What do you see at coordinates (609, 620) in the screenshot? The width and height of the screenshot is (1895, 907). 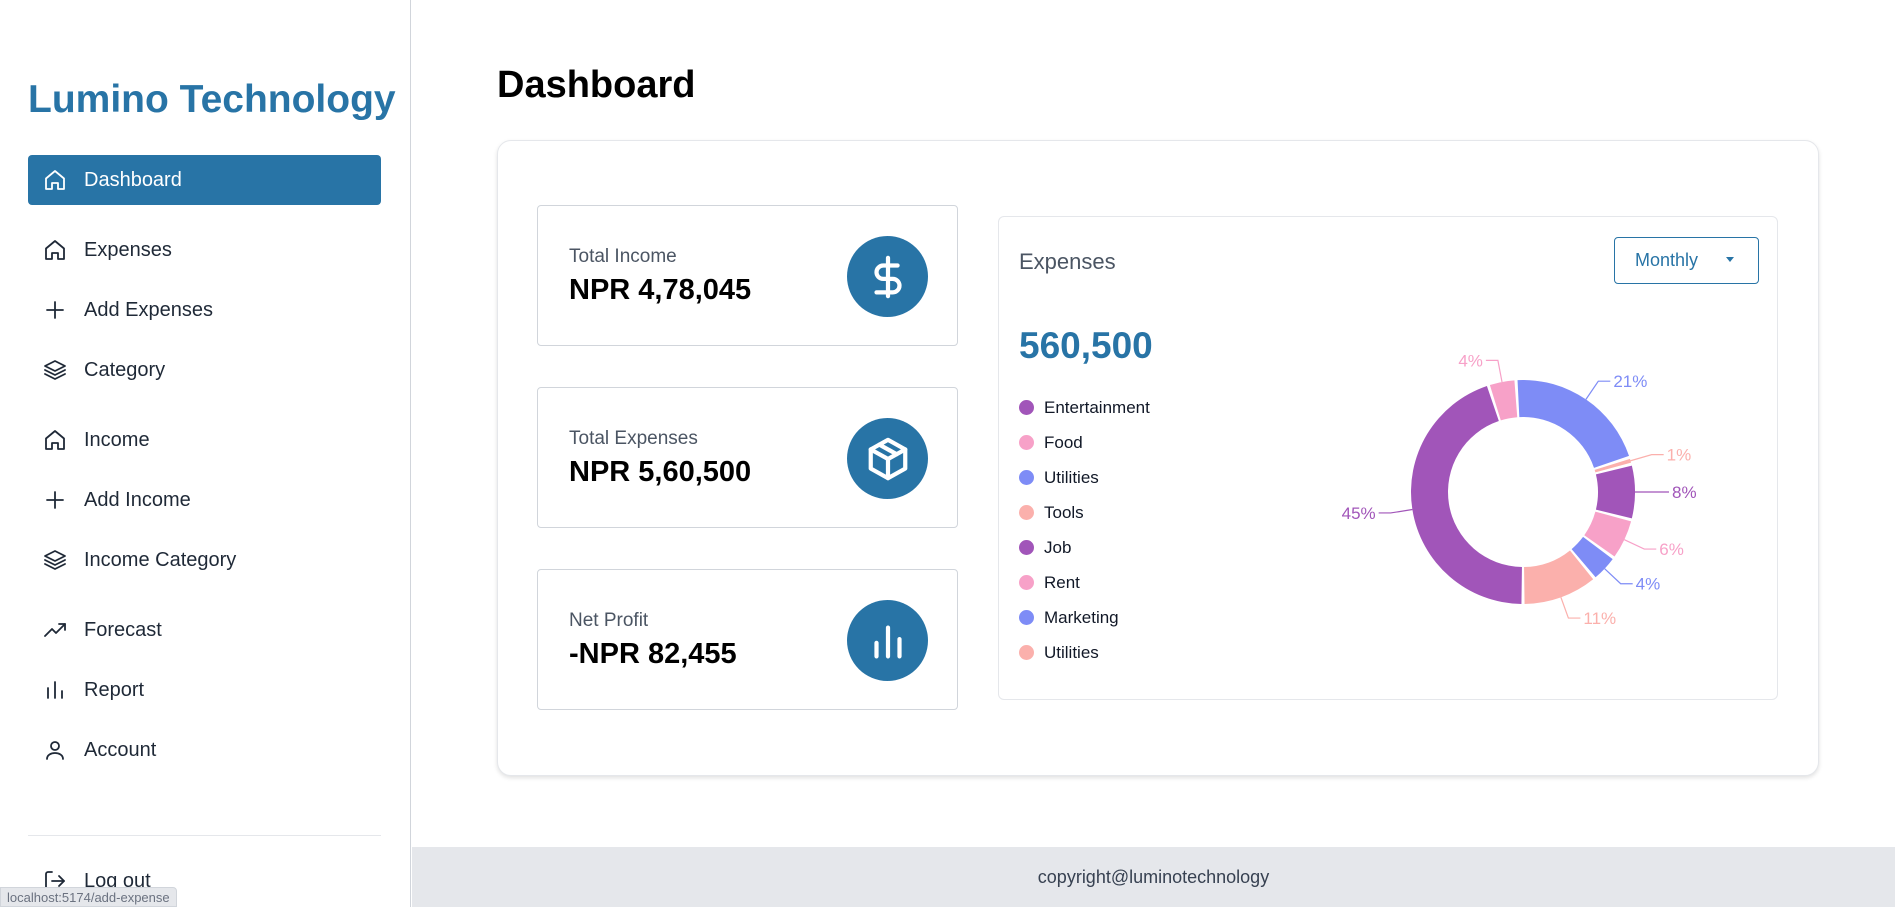 I see `stat-label: Net Profit` at bounding box center [609, 620].